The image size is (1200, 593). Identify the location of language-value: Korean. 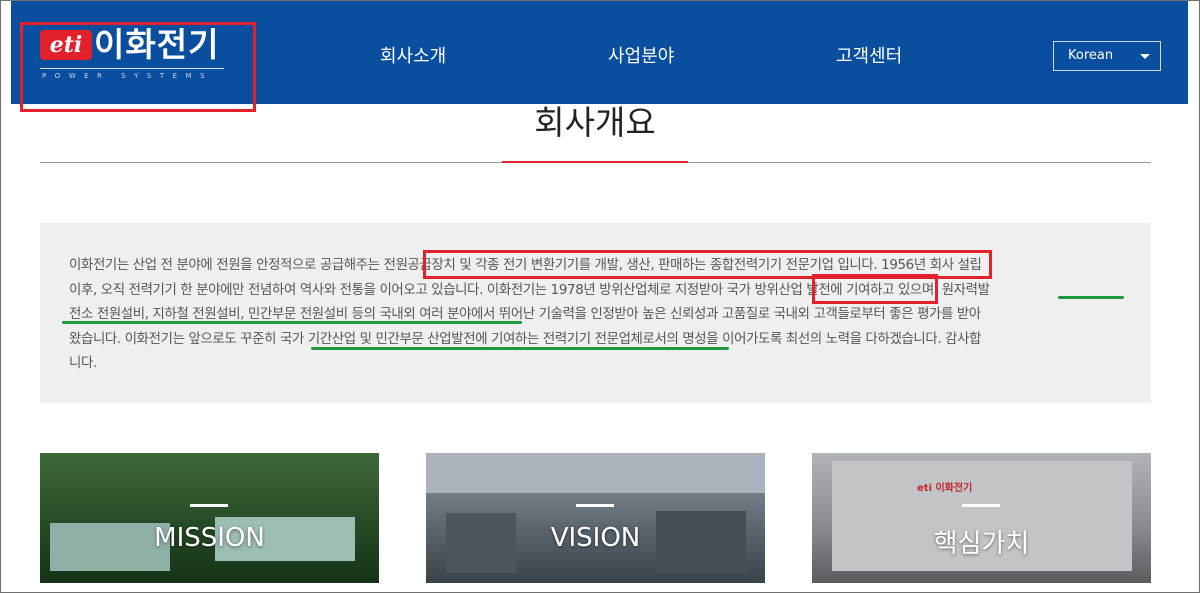
(1091, 55).